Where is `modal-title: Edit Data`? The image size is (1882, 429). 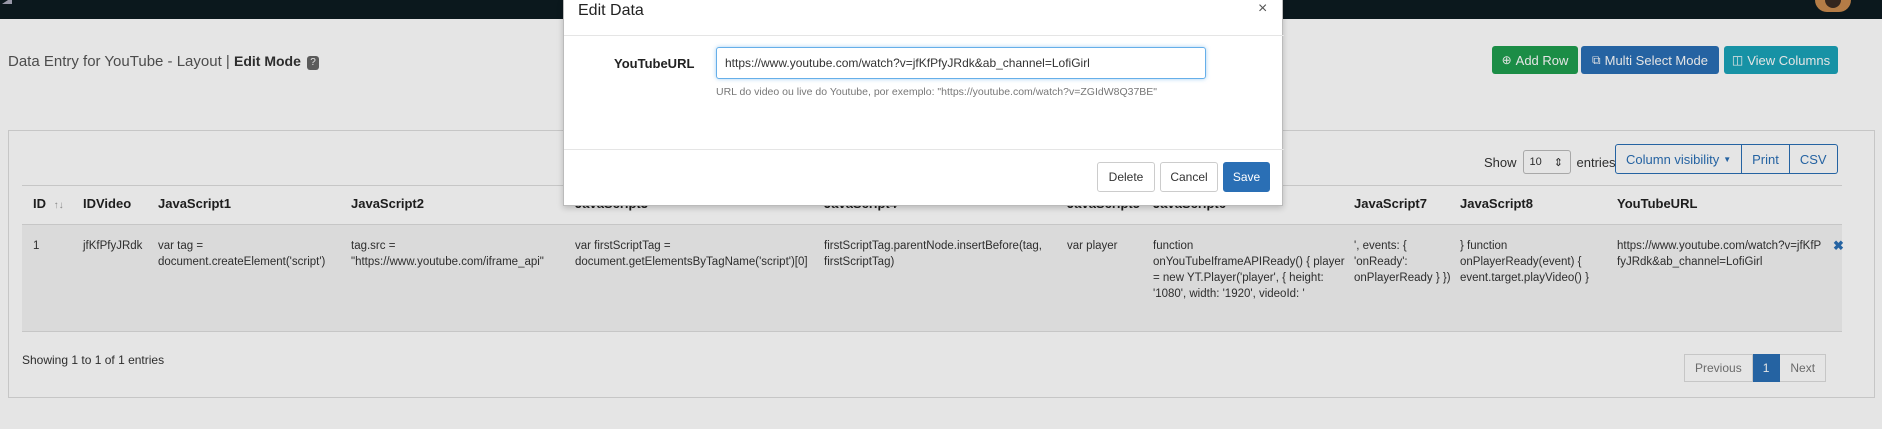 modal-title: Edit Data is located at coordinates (611, 10).